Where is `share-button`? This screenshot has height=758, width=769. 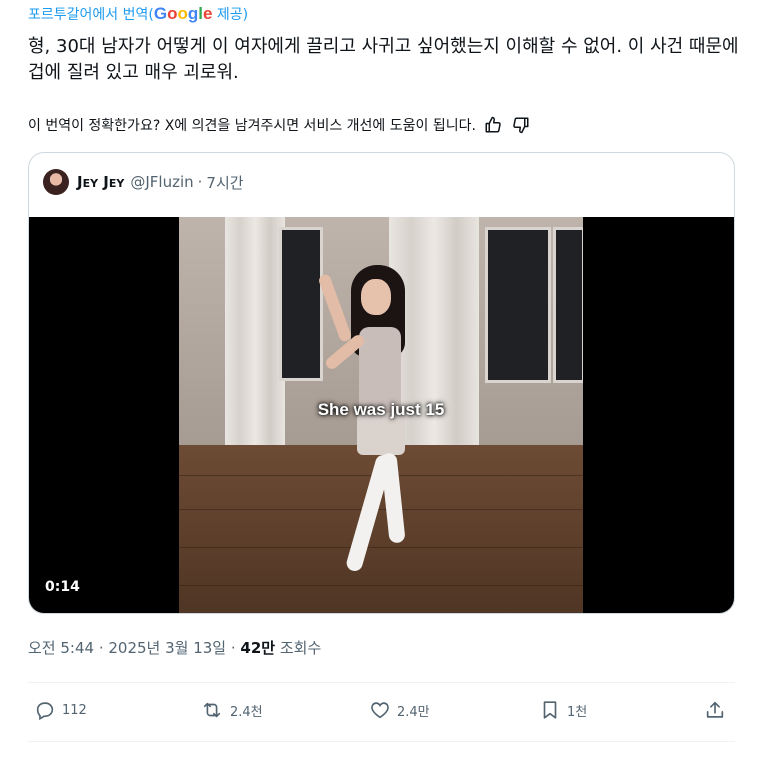 share-button is located at coordinates (718, 710).